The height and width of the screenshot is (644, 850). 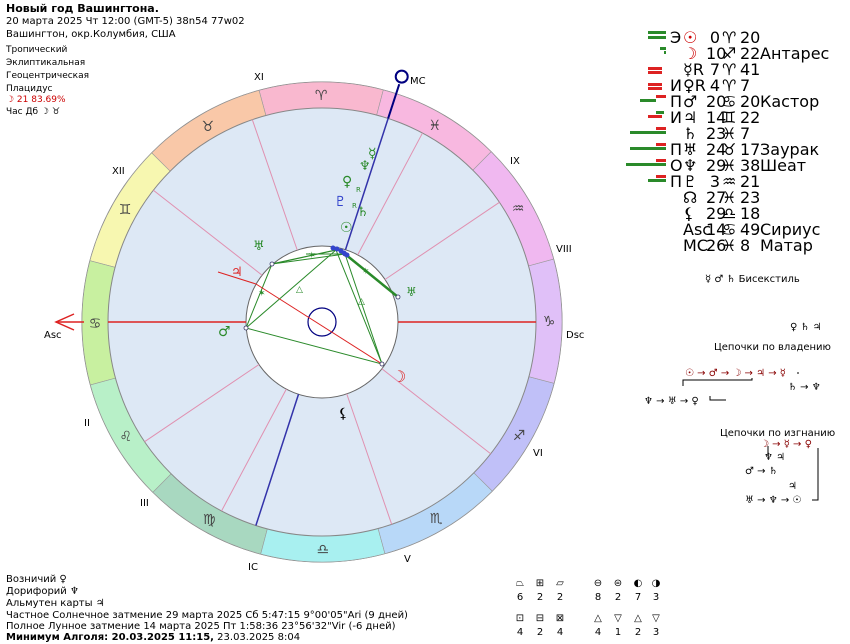 I want to click on house-label-VI: VI, so click(x=538, y=453).